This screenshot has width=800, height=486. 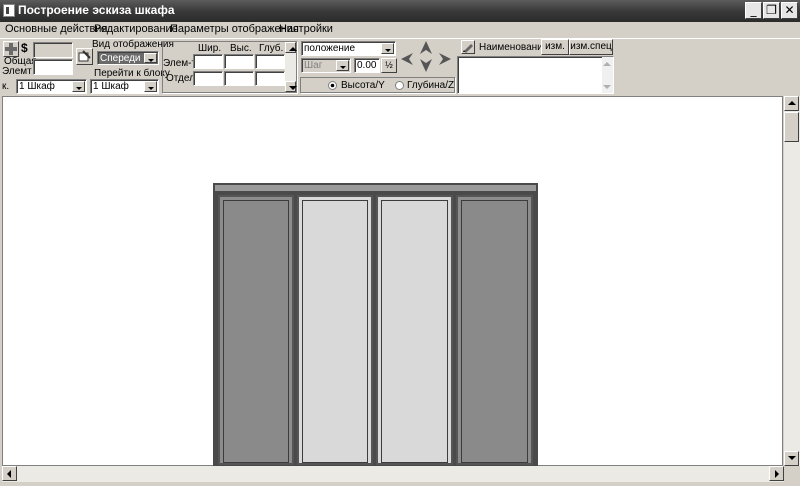 I want to click on move-right-button, so click(x=445, y=59).